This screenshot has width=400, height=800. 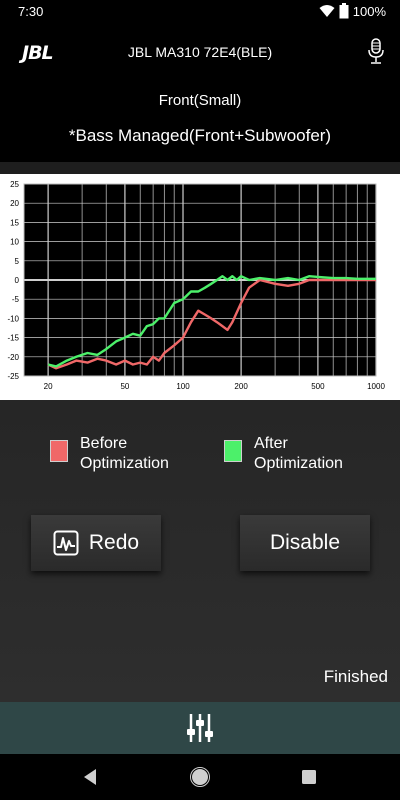 What do you see at coordinates (13, 357) in the screenshot?
I see `chart-y-tick-label: -20` at bounding box center [13, 357].